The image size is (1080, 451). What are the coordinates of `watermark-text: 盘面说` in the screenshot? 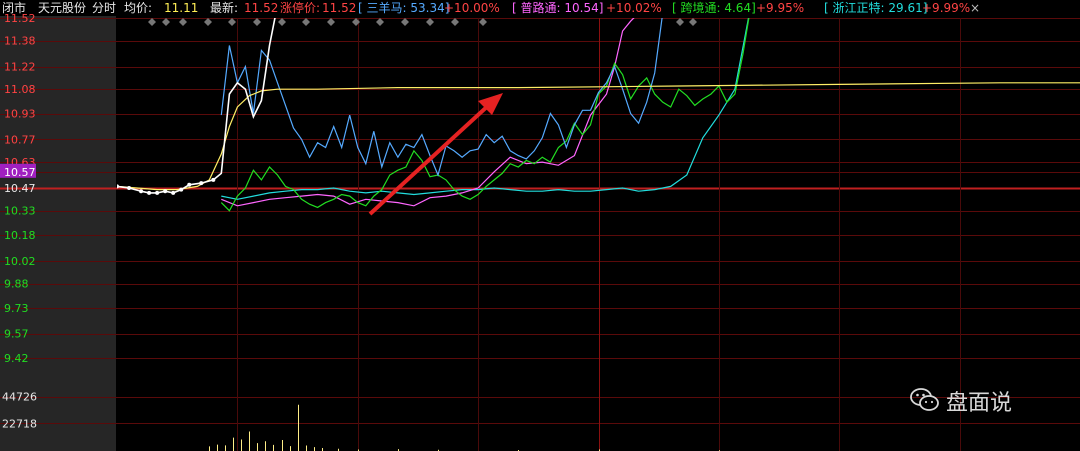 It's located at (979, 403).